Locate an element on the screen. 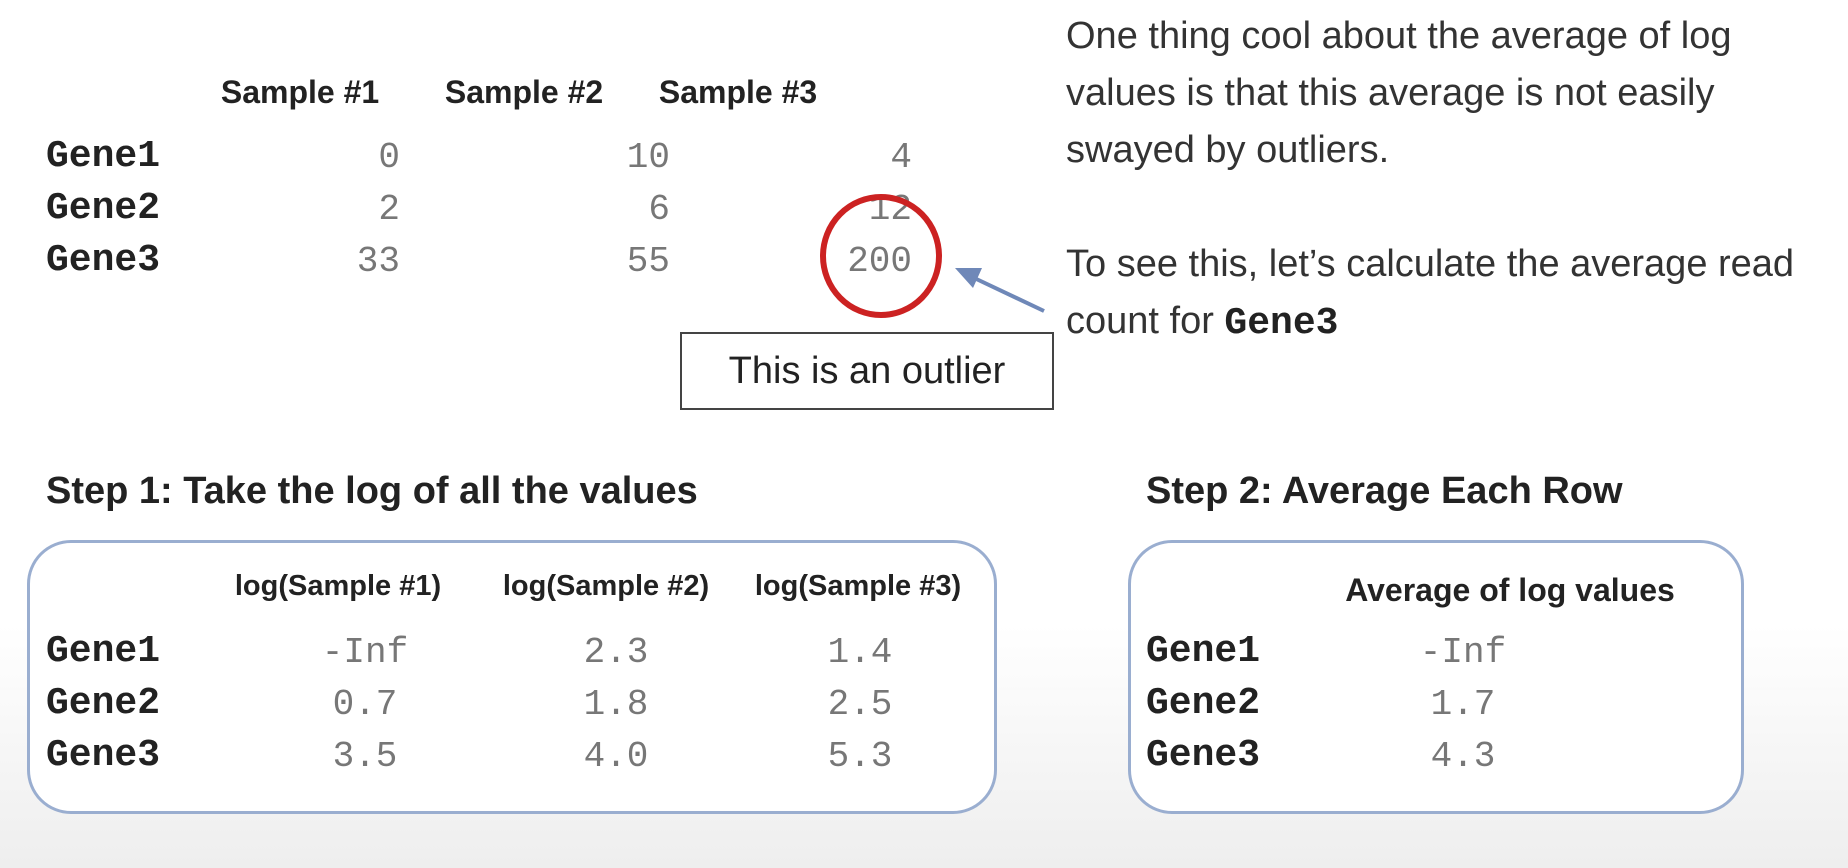  step1-cell: 2.5 is located at coordinates (860, 704).